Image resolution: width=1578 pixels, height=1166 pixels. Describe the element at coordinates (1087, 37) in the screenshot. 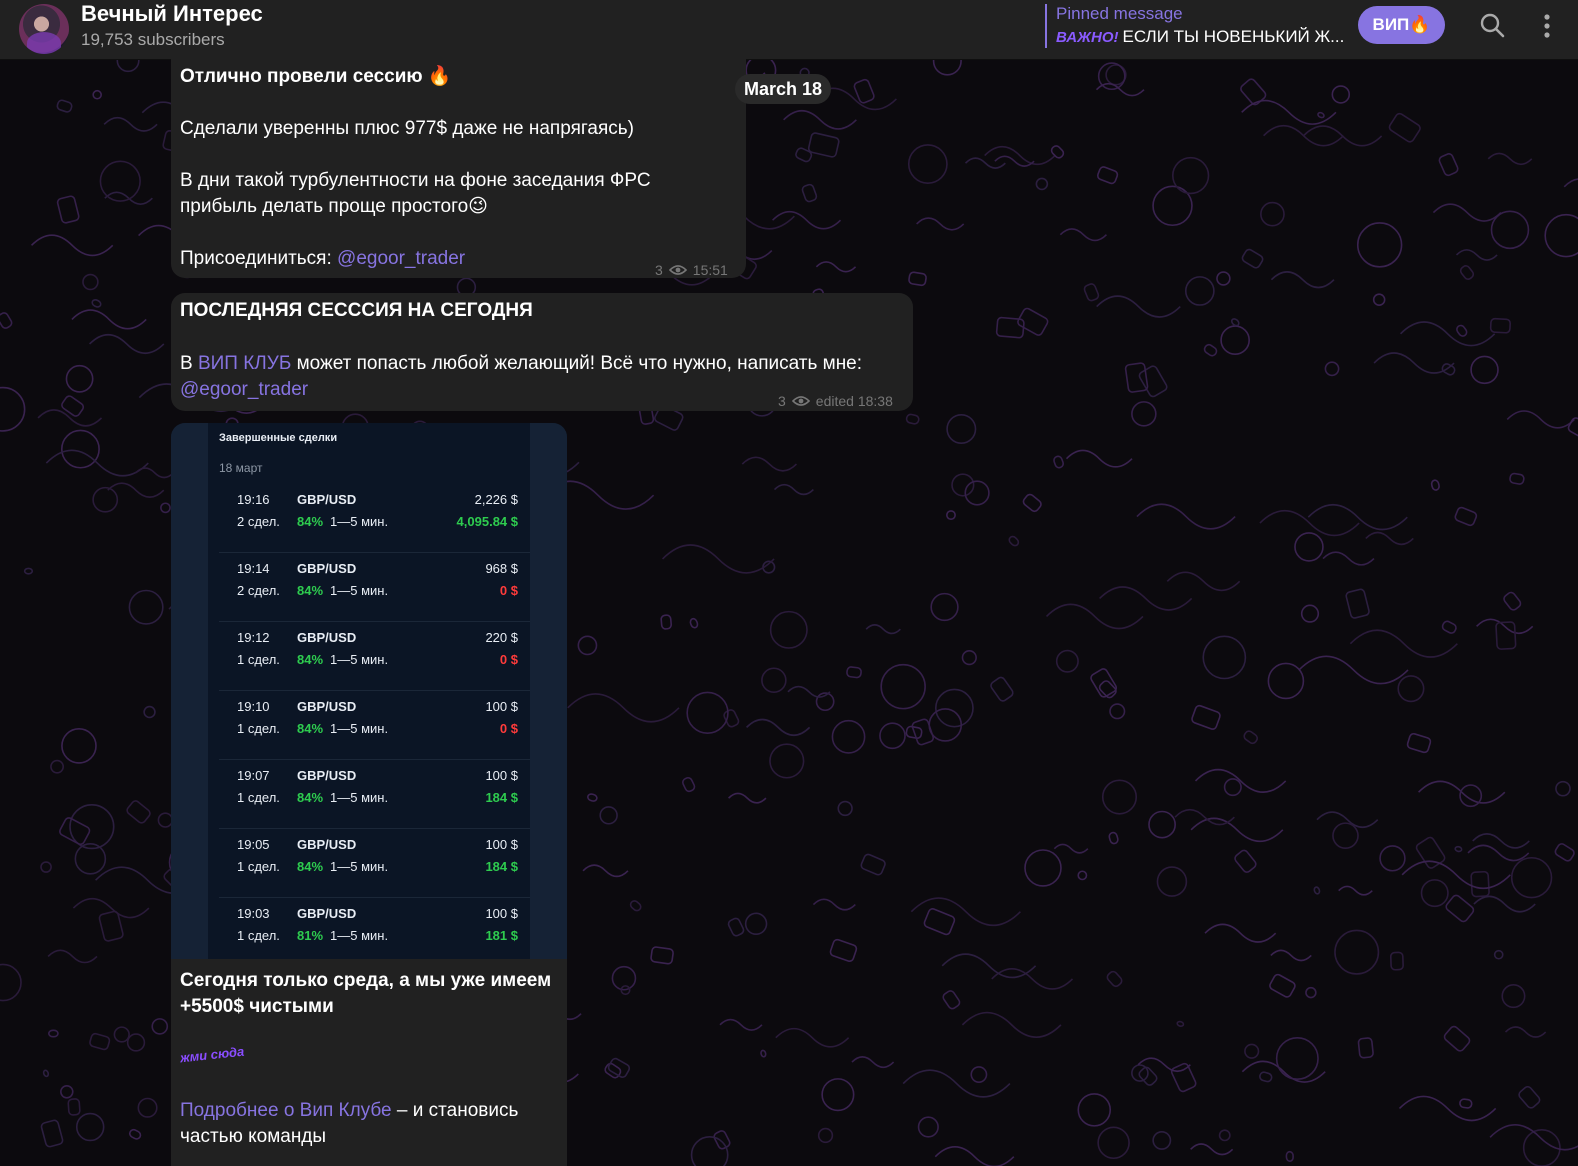

I see `pinned-tag: ВАЖНО!` at that location.